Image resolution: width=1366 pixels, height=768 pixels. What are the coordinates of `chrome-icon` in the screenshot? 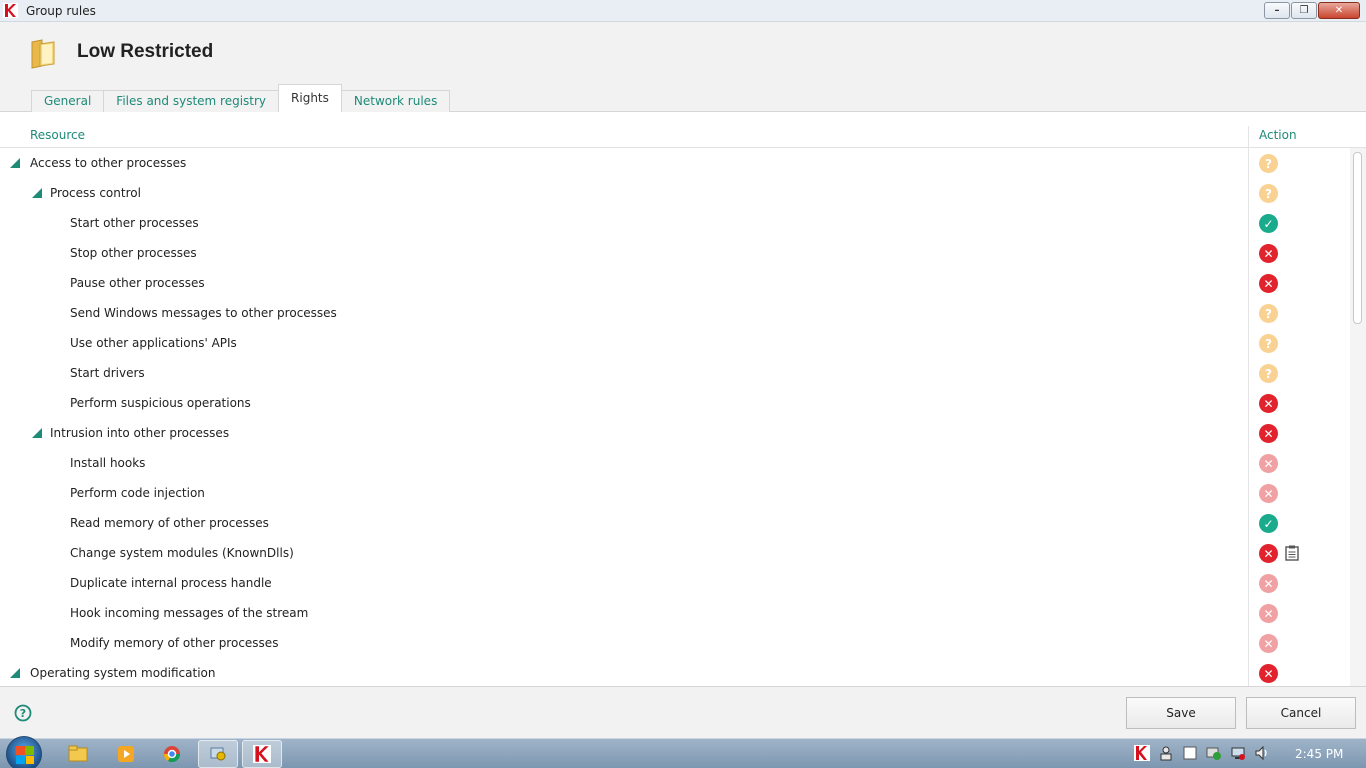 It's located at (172, 754).